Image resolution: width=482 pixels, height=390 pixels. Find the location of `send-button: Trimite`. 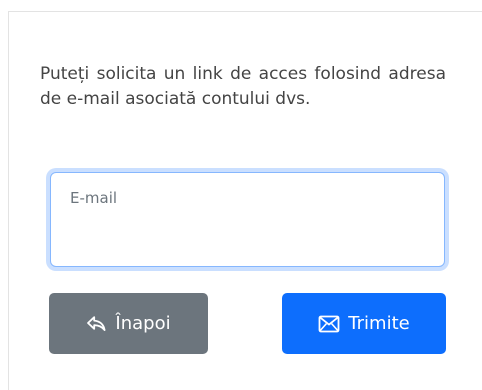

send-button: Trimite is located at coordinates (364, 323).